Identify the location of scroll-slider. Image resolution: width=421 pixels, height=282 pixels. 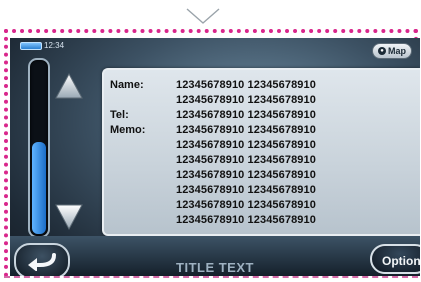
(39, 148).